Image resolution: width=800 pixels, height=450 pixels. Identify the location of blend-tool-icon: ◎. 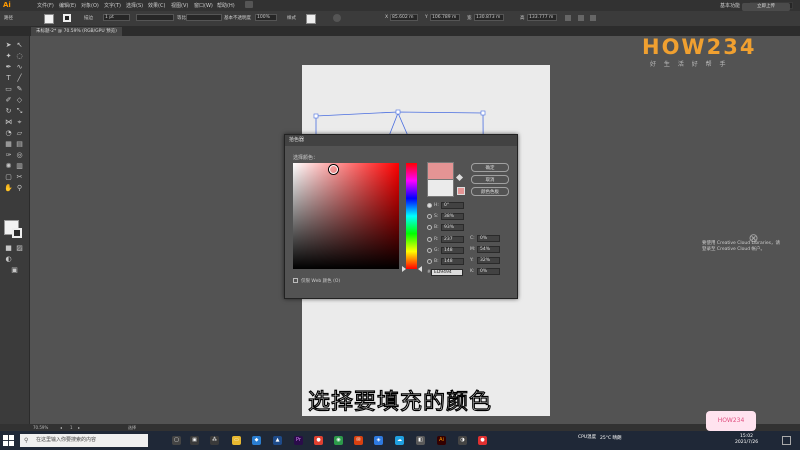
(19, 155).